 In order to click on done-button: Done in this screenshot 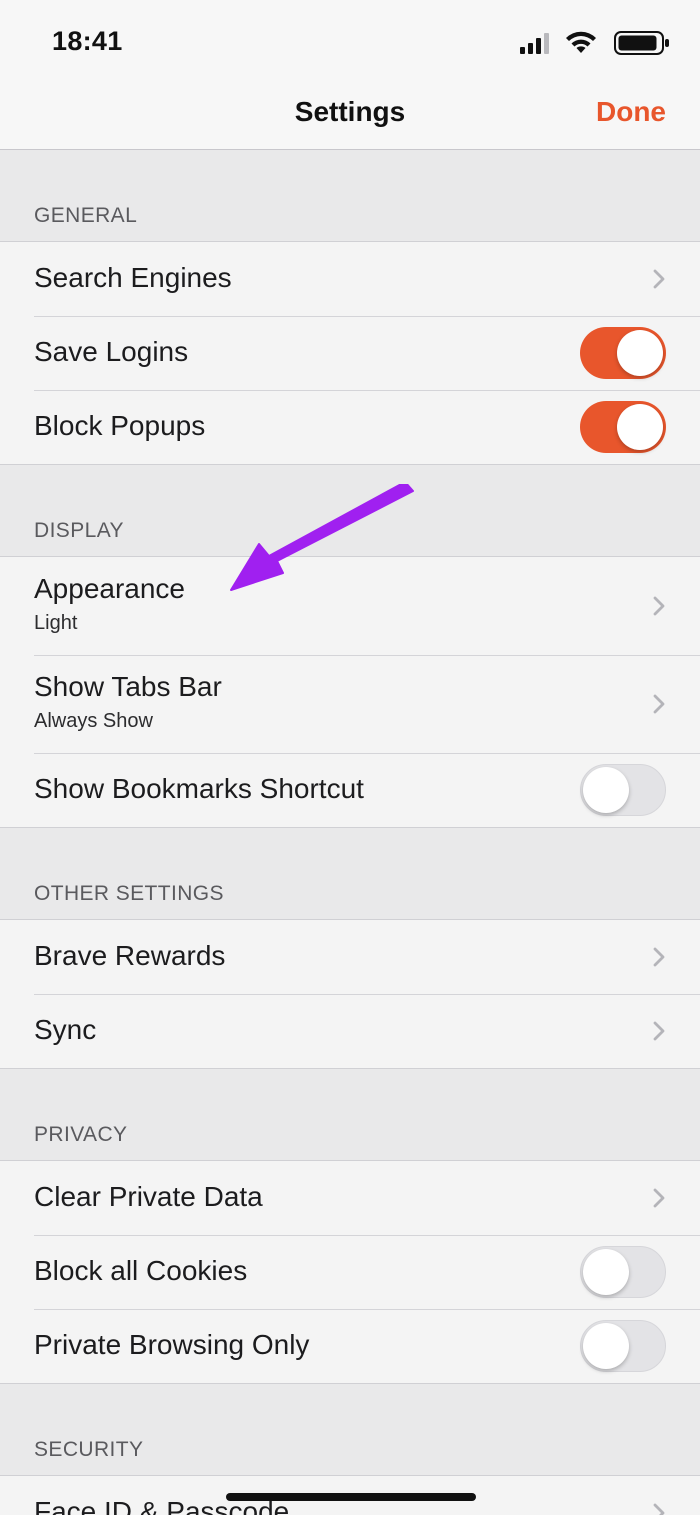, I will do `click(631, 112)`.